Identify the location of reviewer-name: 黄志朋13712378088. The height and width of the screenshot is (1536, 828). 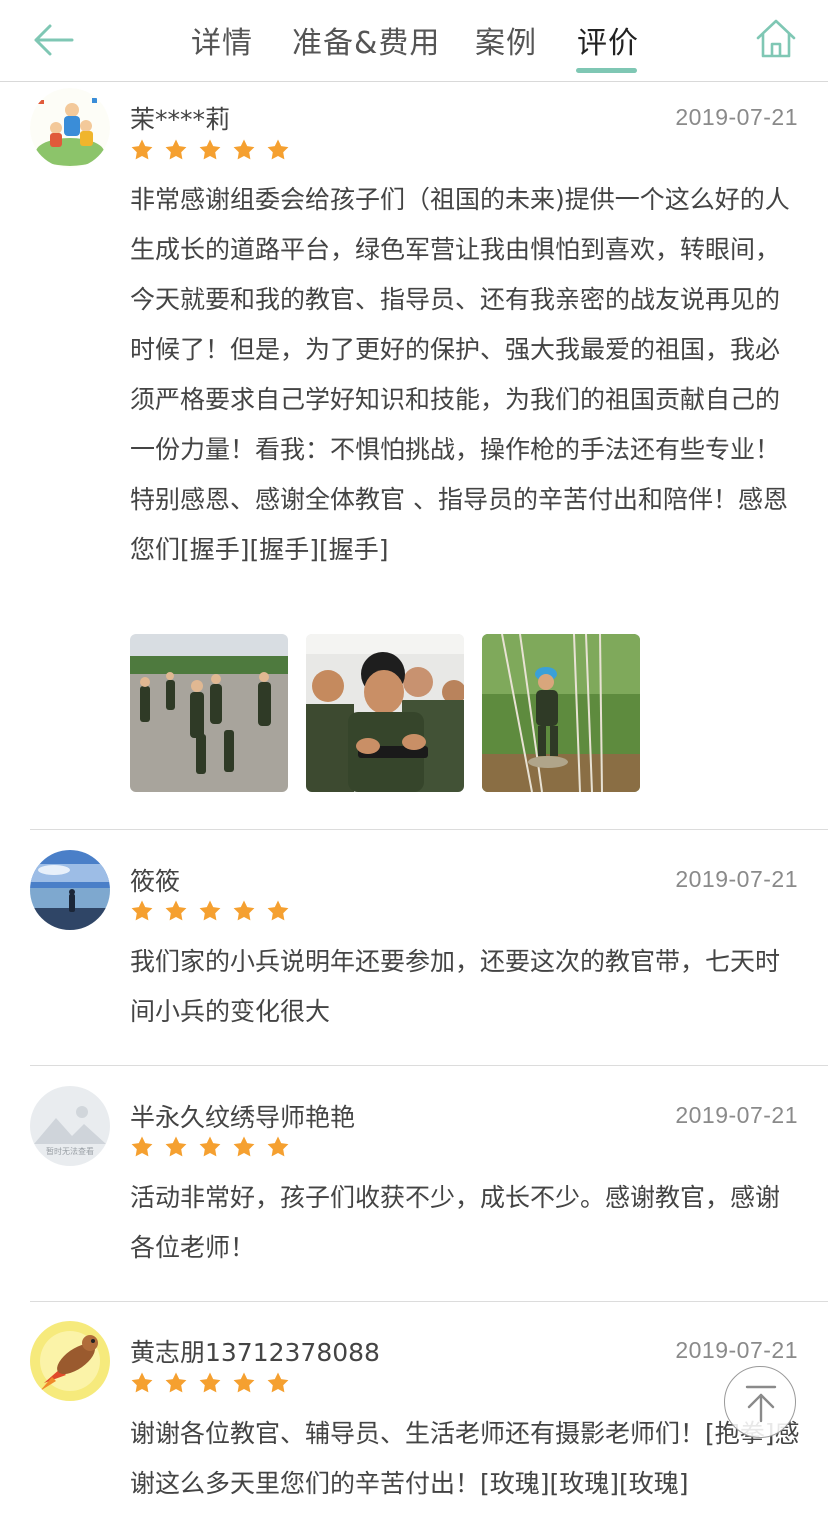
(255, 1352).